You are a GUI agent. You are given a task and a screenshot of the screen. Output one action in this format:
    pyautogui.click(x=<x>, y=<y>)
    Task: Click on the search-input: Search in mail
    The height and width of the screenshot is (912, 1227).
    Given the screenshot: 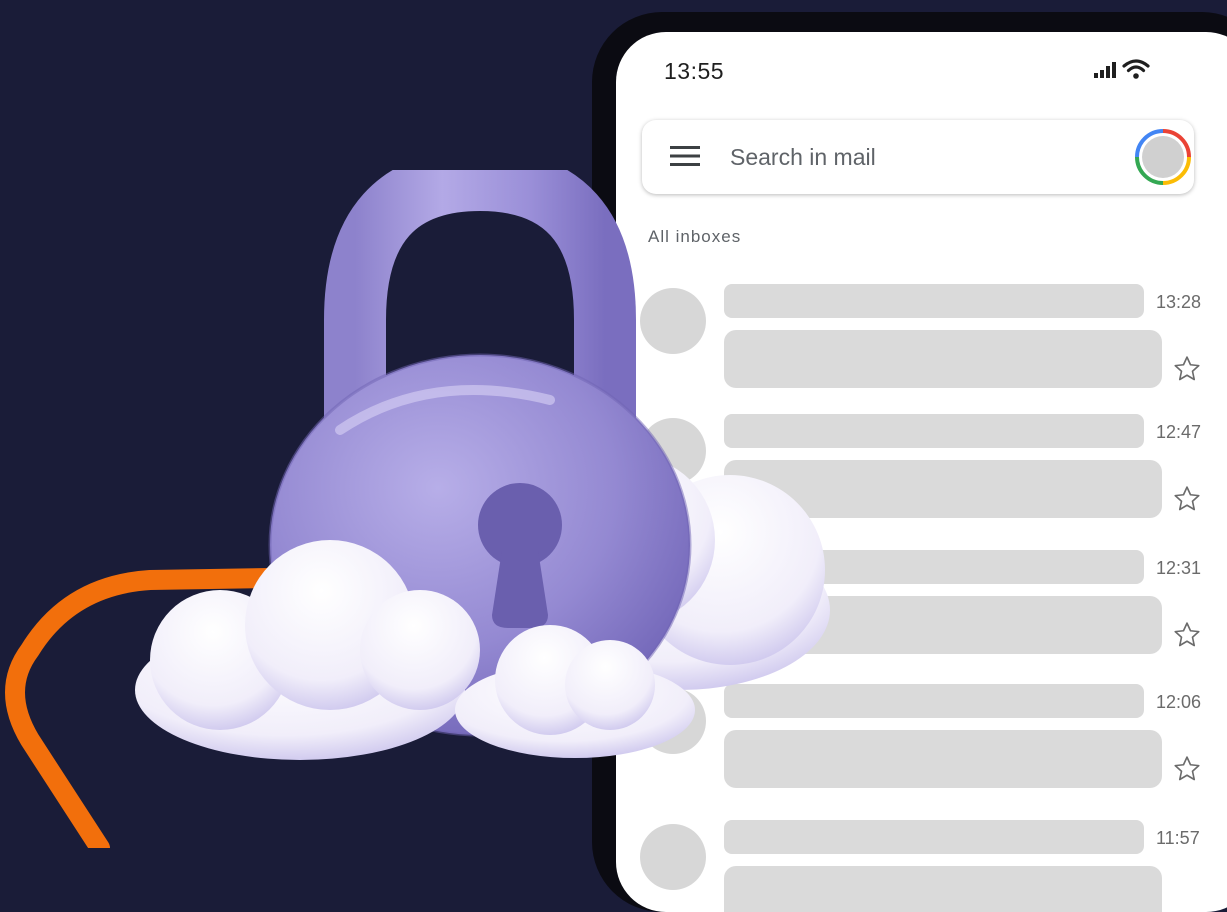 What is the action you would take?
    pyautogui.click(x=803, y=157)
    